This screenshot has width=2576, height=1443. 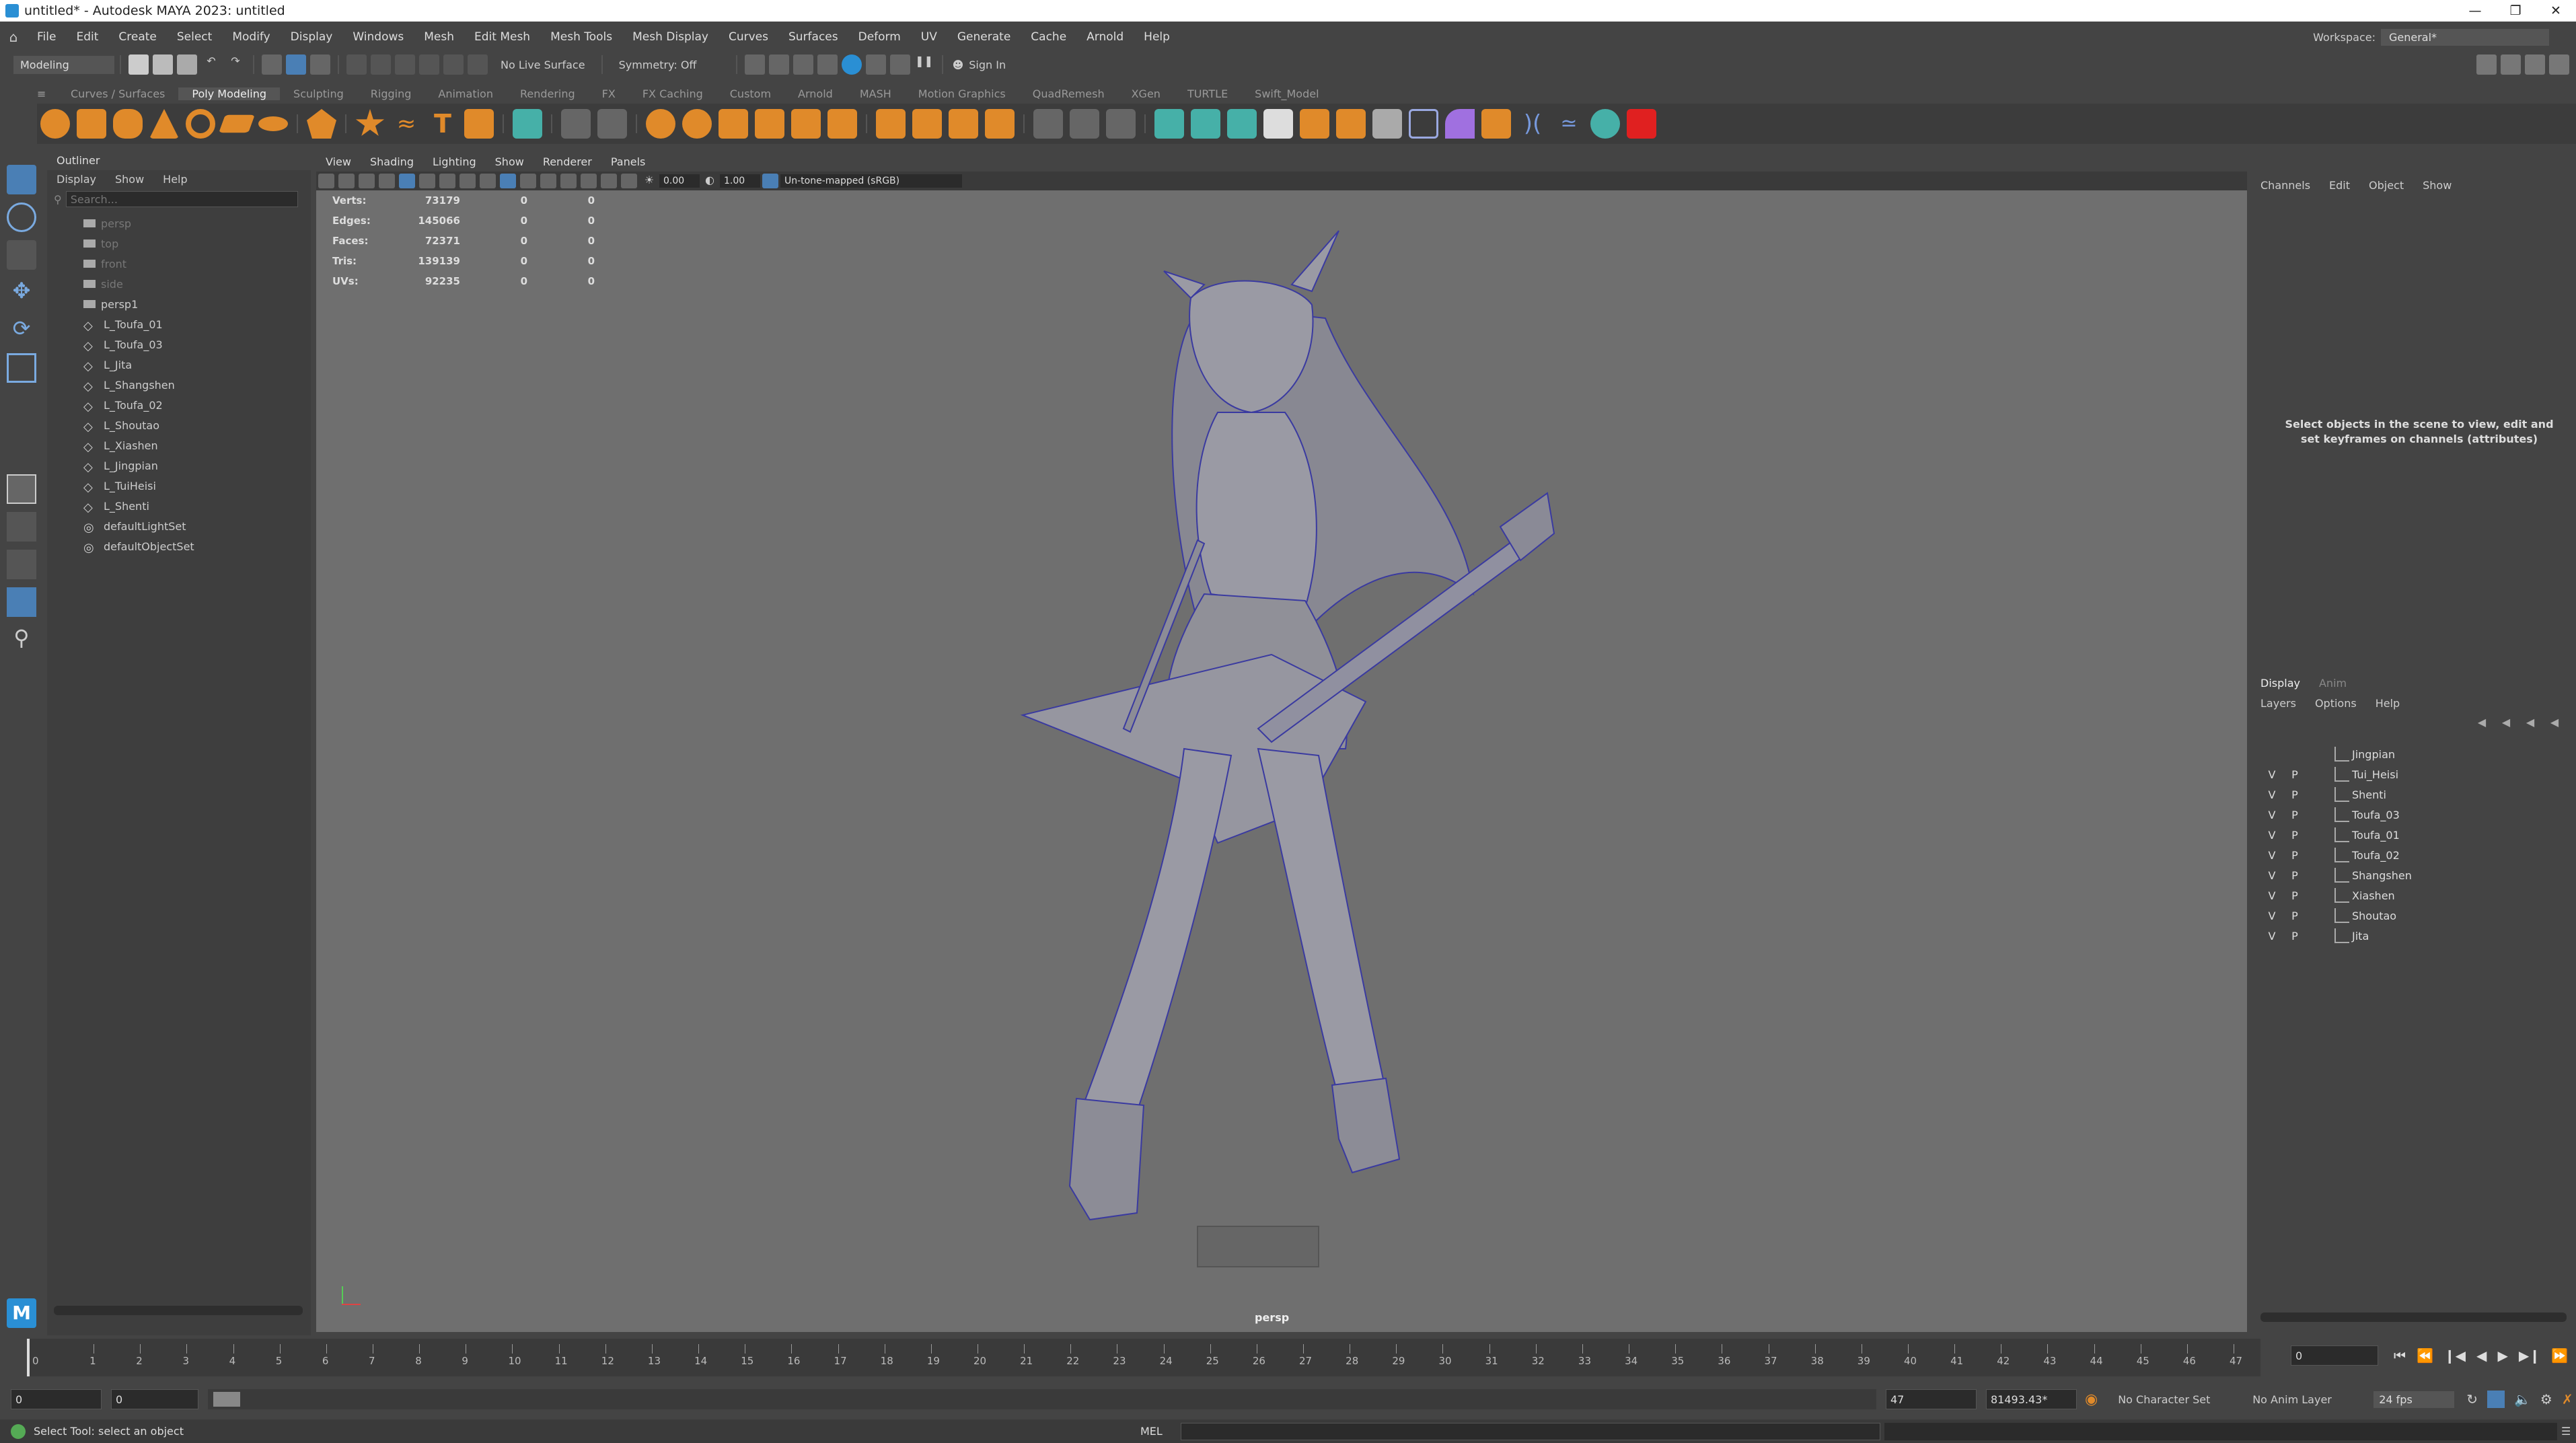 I want to click on menu-mesh: Mesh, so click(x=439, y=37).